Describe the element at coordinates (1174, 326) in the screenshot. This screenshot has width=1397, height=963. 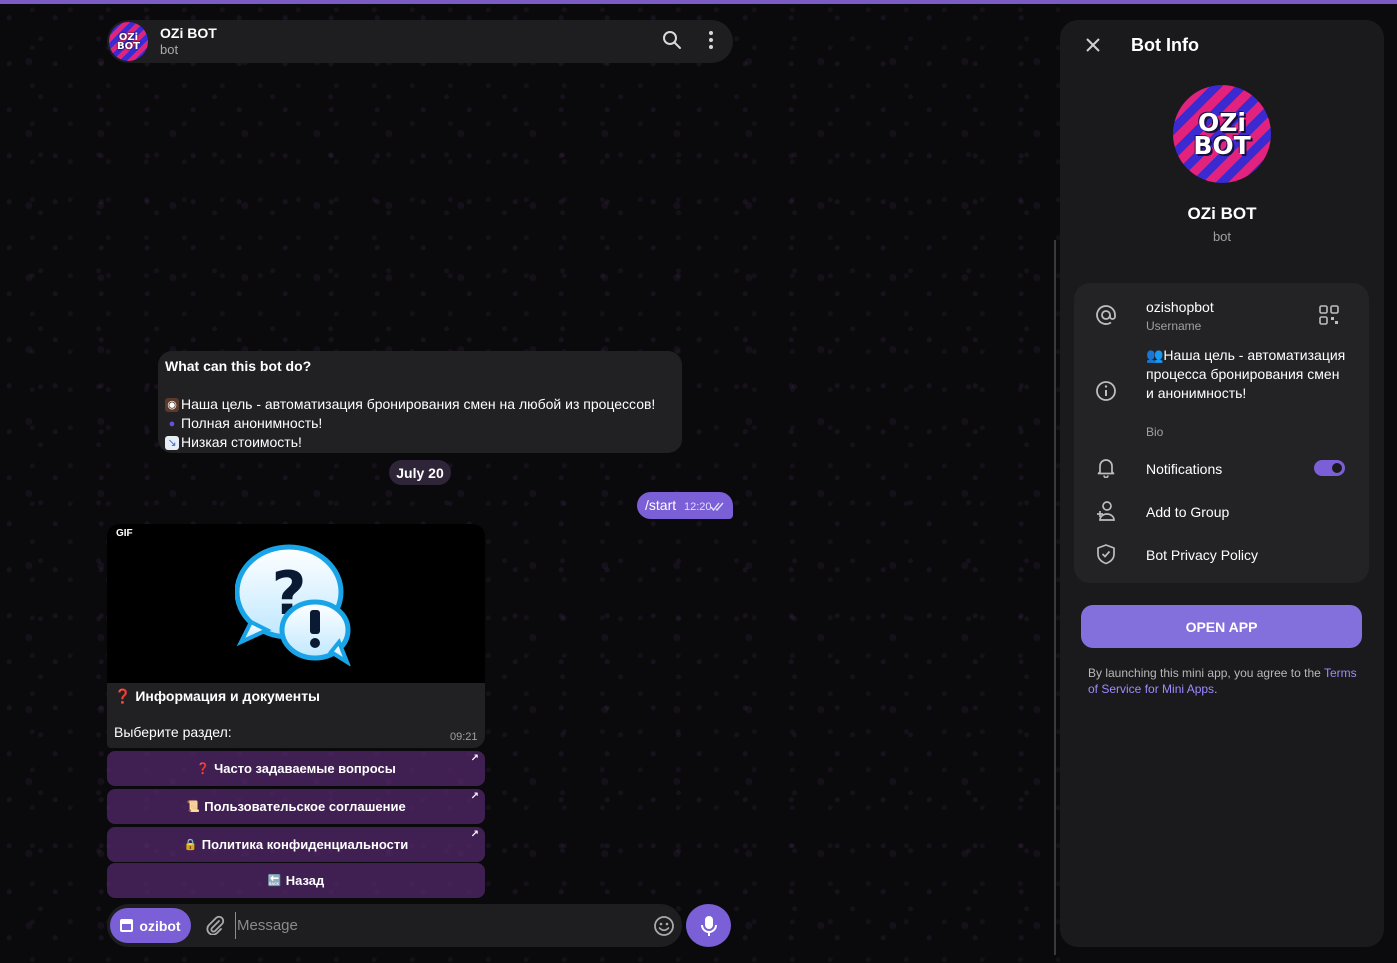
I see `username-label: Username` at that location.